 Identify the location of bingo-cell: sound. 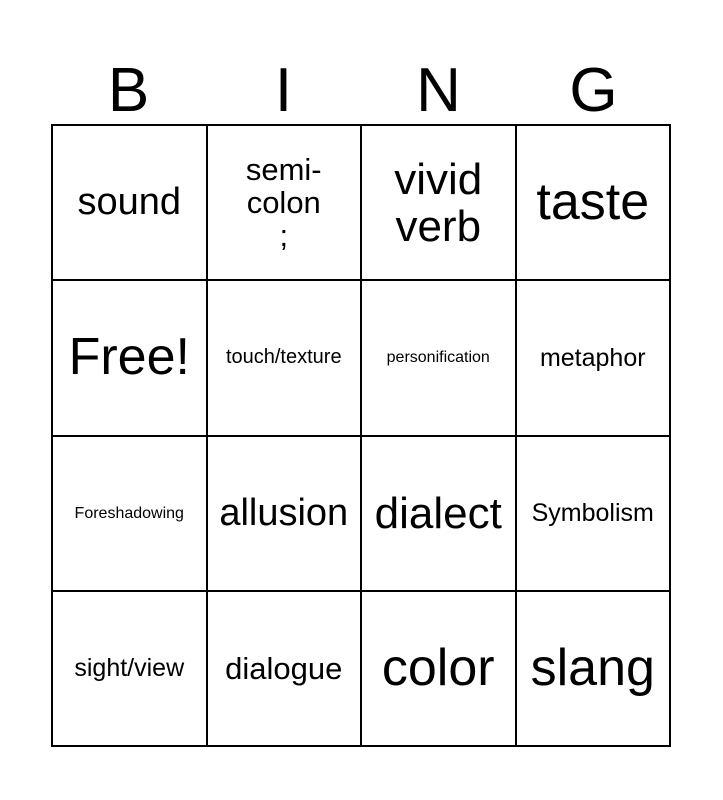
(130, 204).